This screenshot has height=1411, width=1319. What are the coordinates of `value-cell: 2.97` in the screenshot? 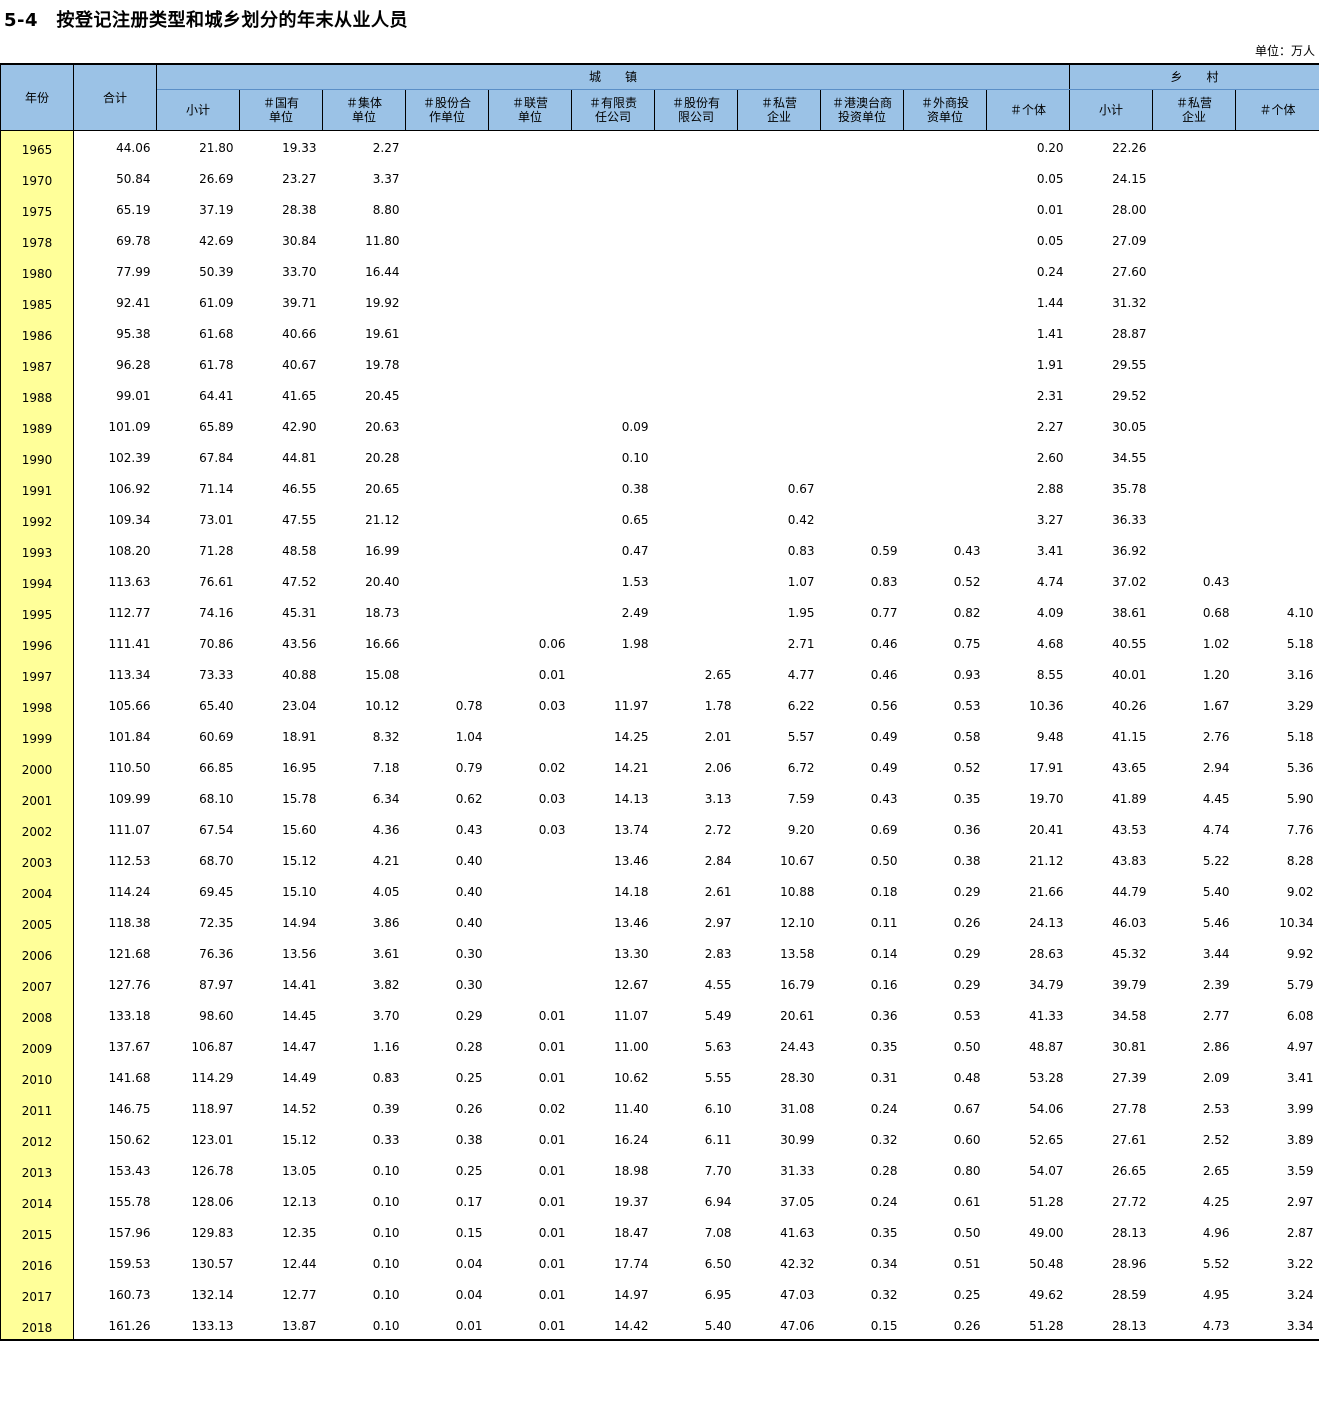 It's located at (1300, 1202).